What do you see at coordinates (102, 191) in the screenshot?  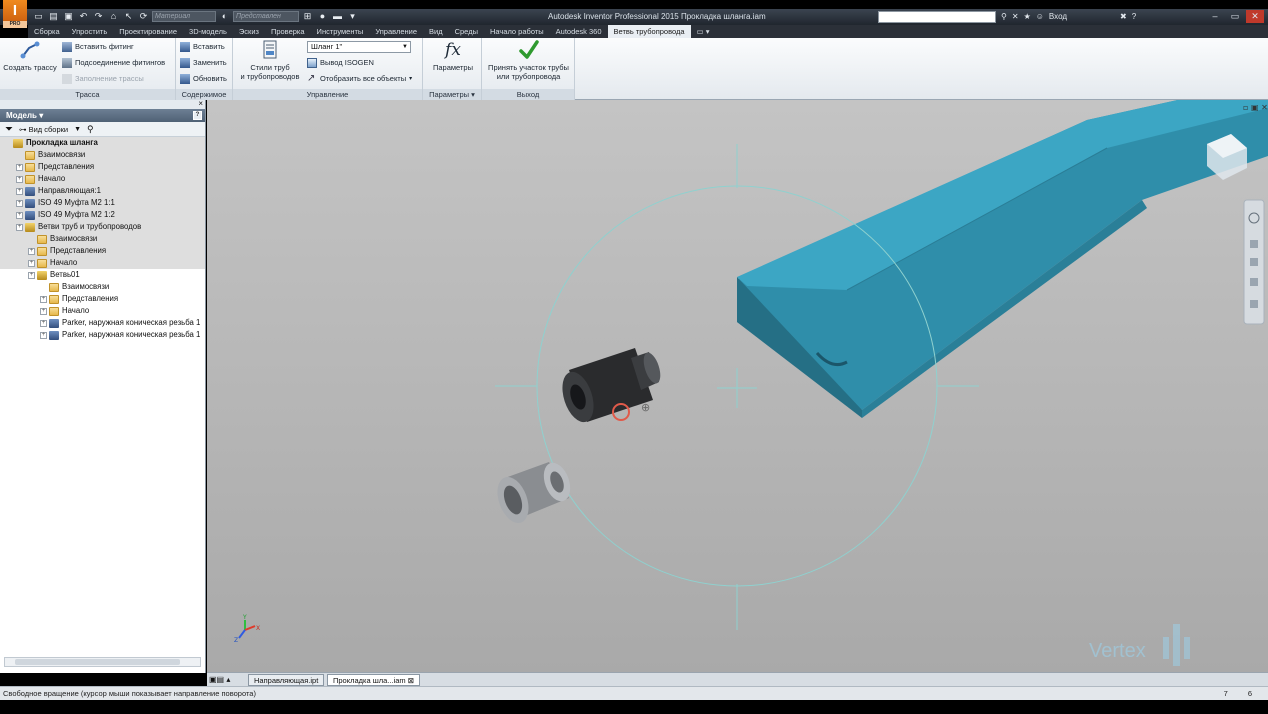 I see `tree-item: + Направляющая:1` at bounding box center [102, 191].